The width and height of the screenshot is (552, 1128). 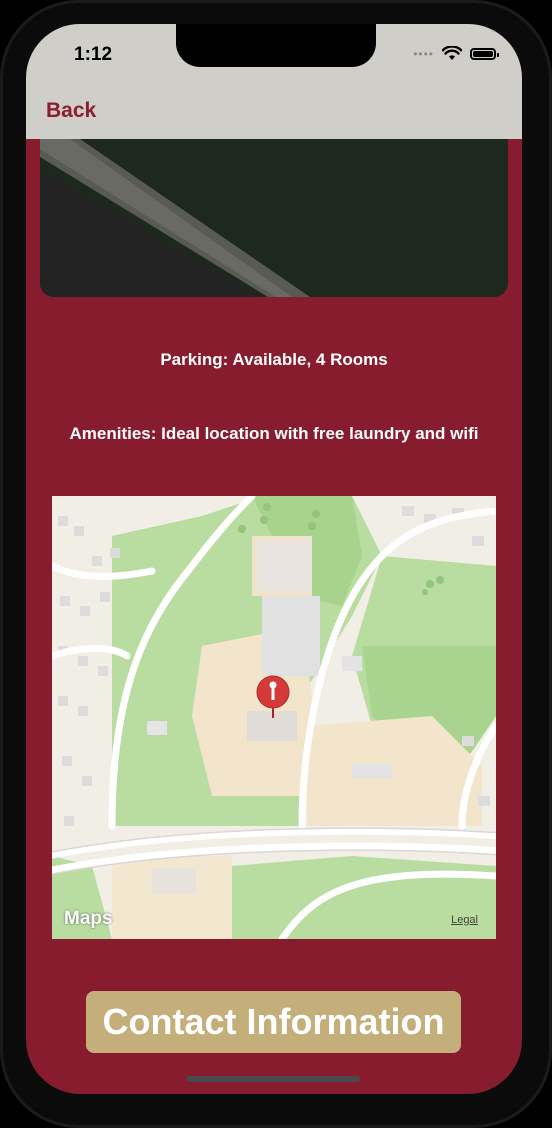 I want to click on wifi-icon, so click(x=452, y=53).